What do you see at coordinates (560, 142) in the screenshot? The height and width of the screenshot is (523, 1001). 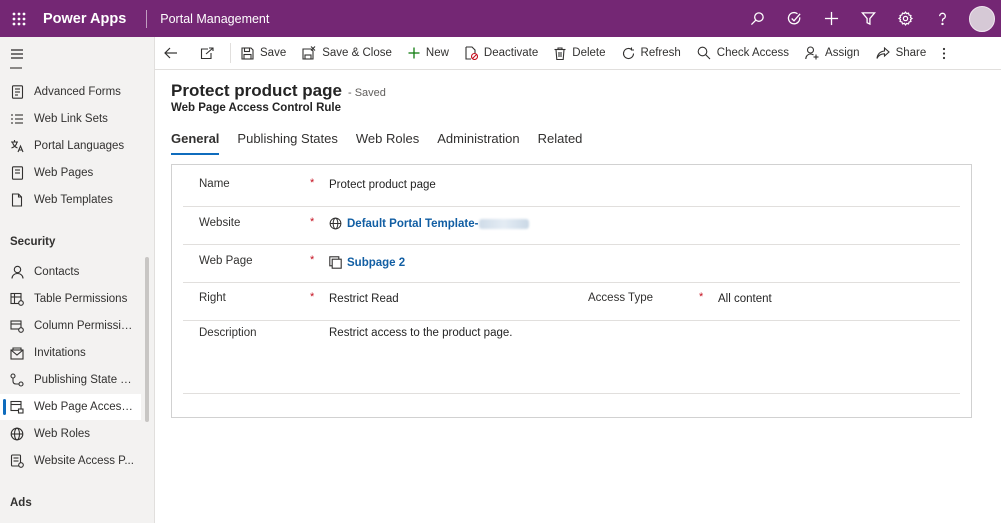 I see `tab-related: Related` at bounding box center [560, 142].